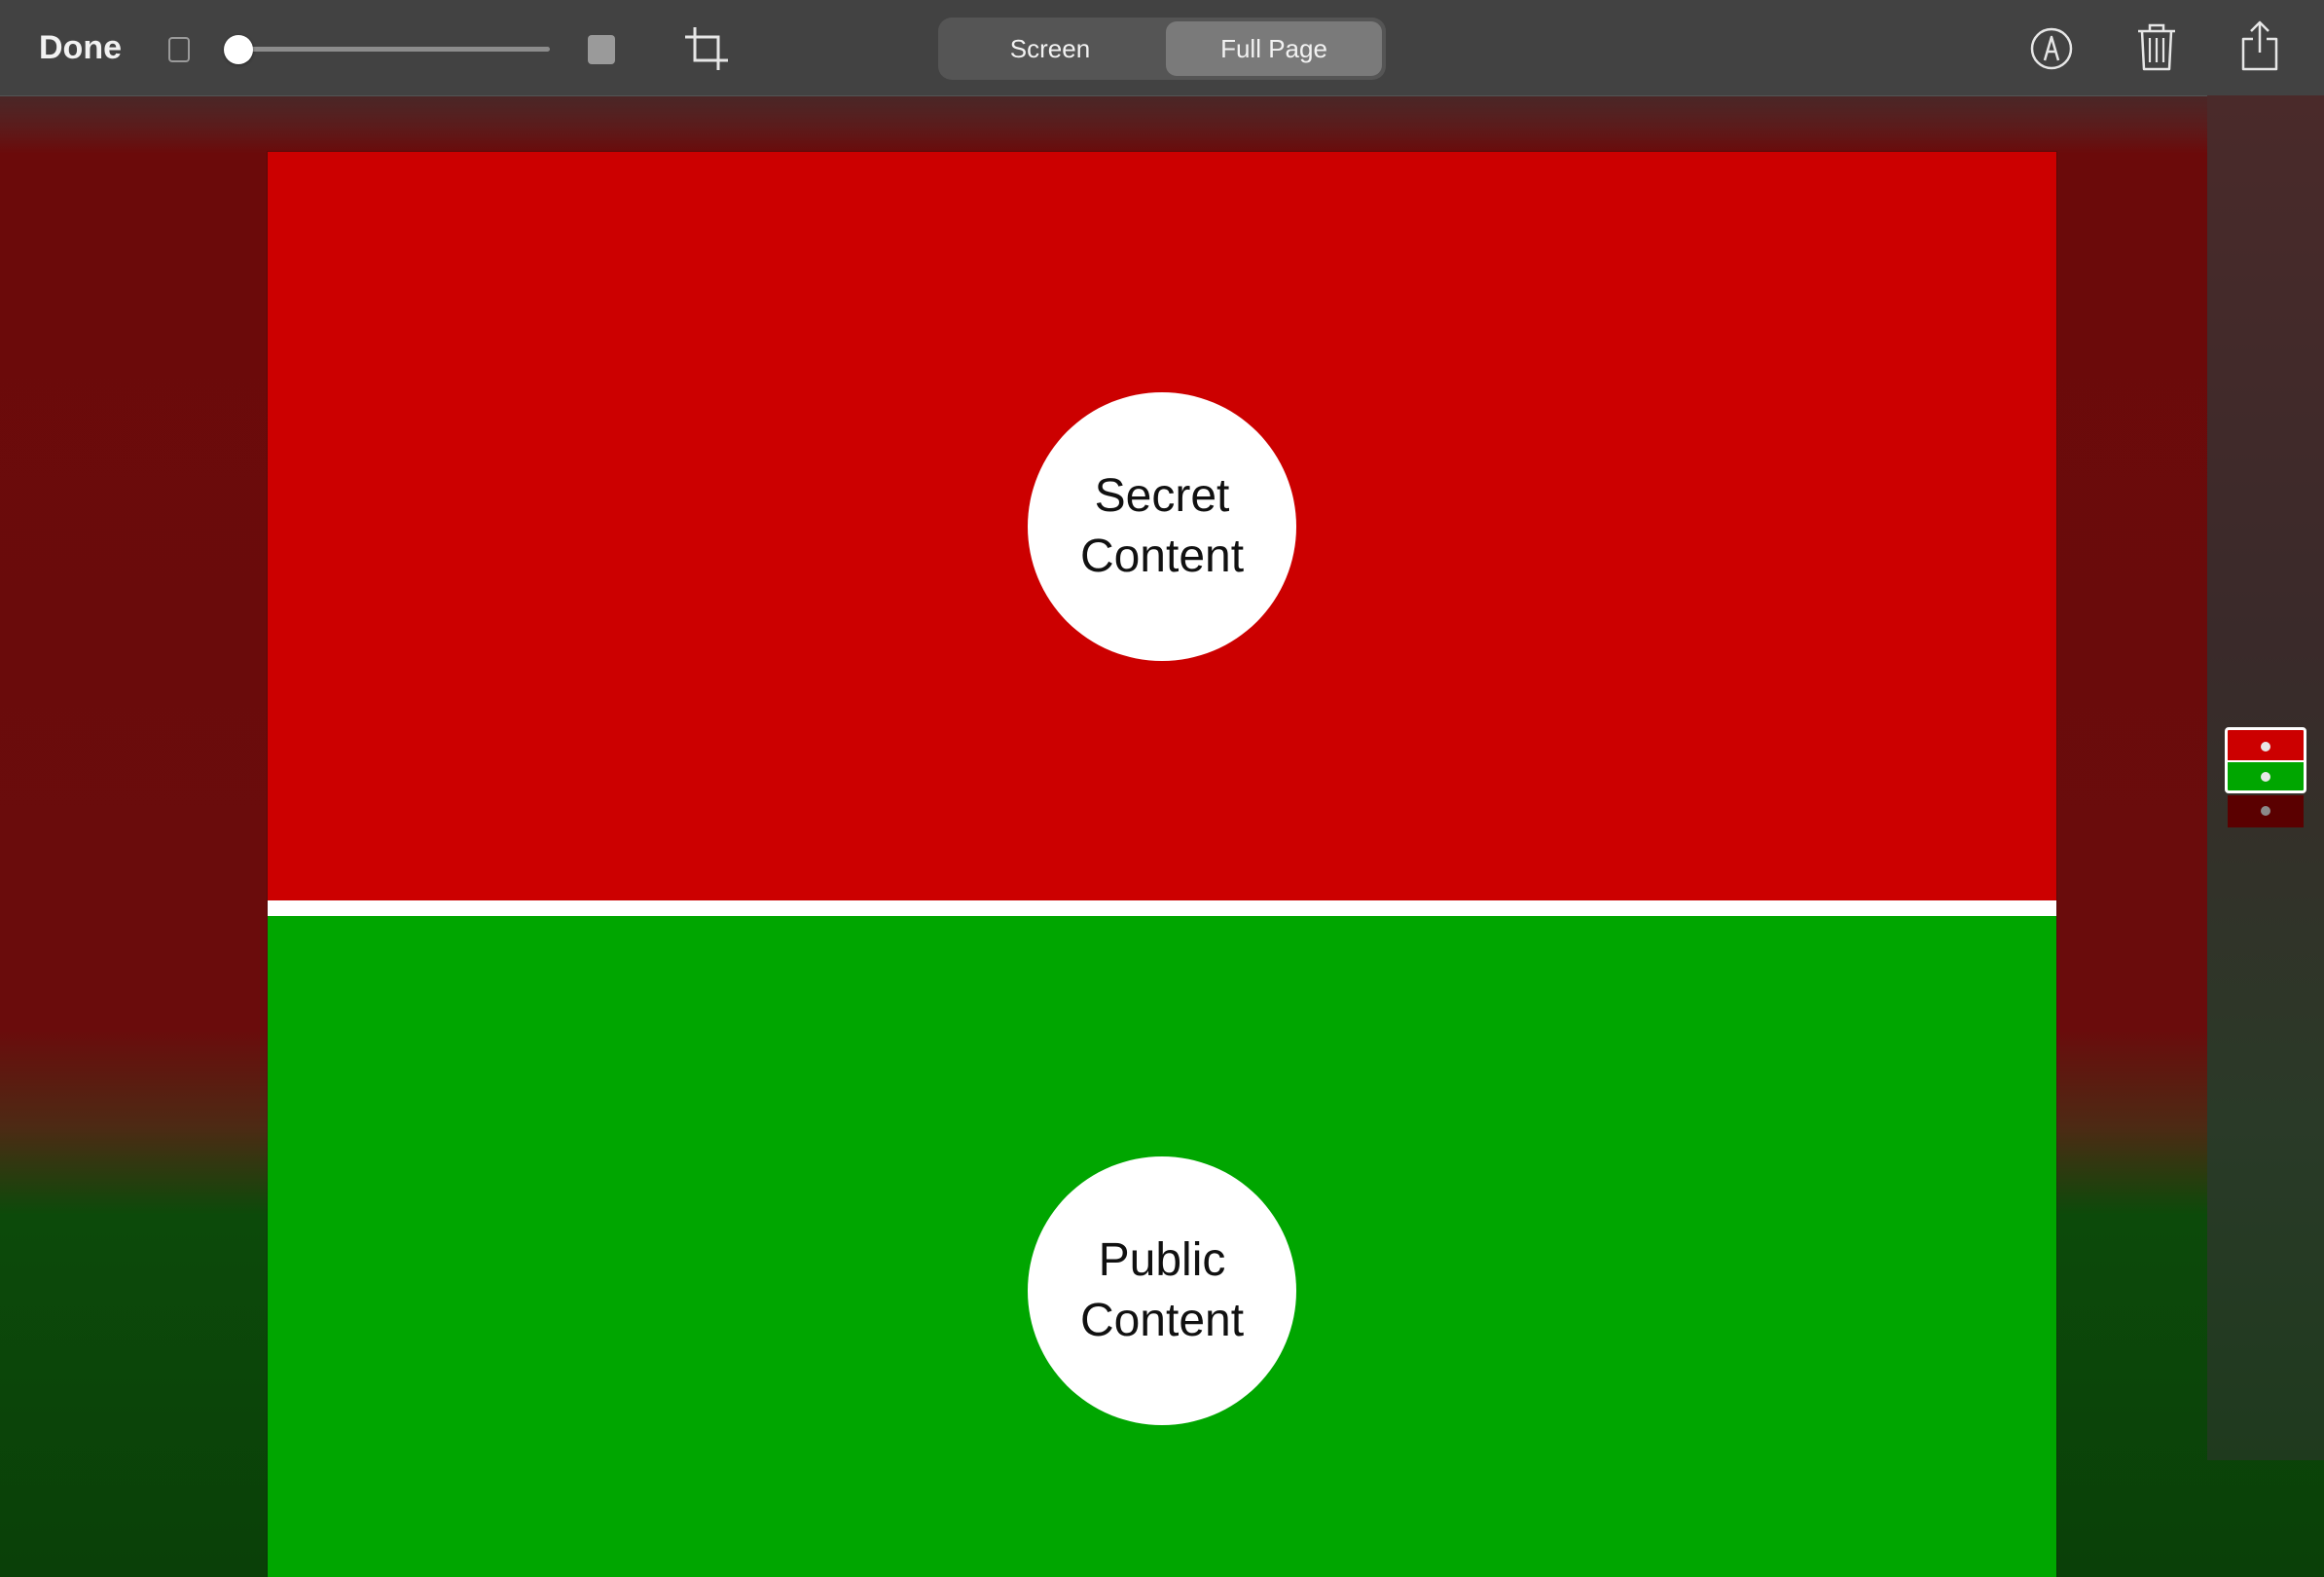 The height and width of the screenshot is (1577, 2324). Describe the element at coordinates (1162, 526) in the screenshot. I see `secret-content-circle: Secret Content` at that location.